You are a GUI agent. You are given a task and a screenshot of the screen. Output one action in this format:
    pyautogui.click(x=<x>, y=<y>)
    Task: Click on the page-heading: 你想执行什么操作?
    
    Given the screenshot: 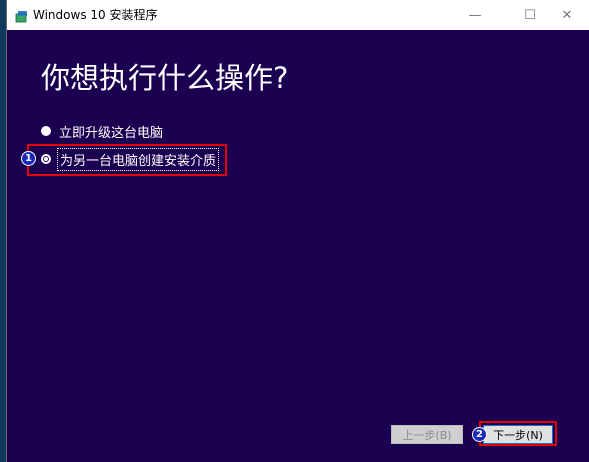 What is the action you would take?
    pyautogui.click(x=165, y=78)
    